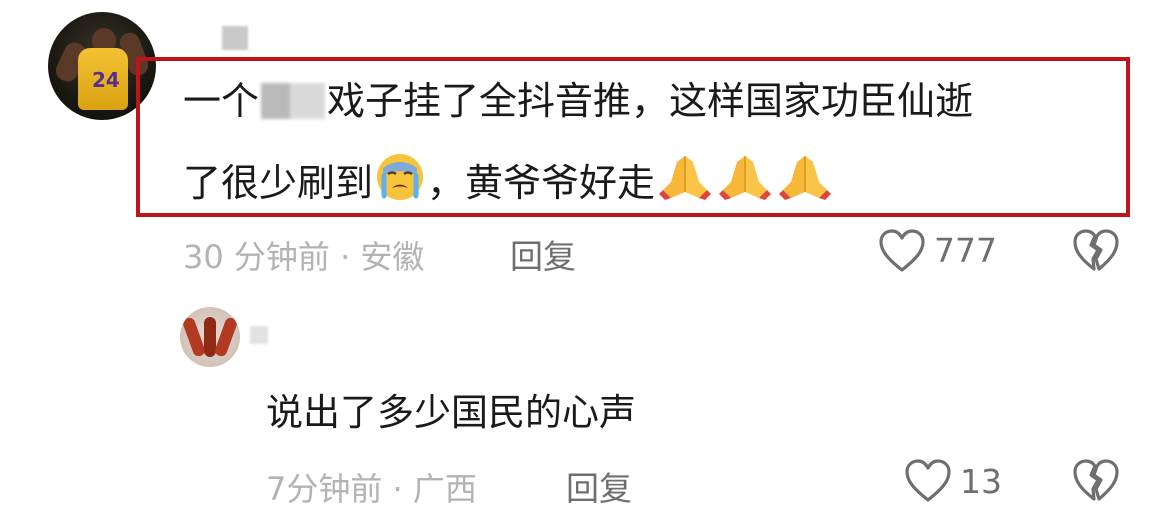  What do you see at coordinates (371, 489) in the screenshot?
I see `reply-time-location: 7分钟前 · 广西` at bounding box center [371, 489].